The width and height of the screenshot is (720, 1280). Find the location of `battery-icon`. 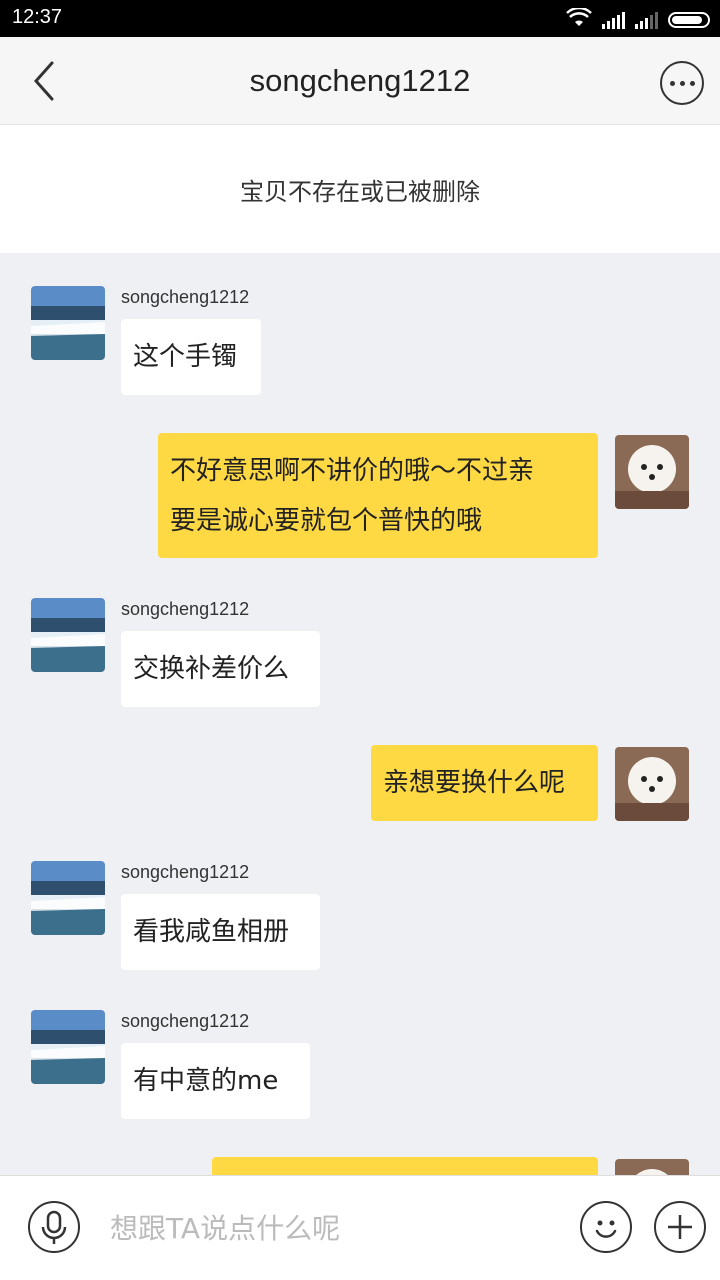

battery-icon is located at coordinates (689, 20).